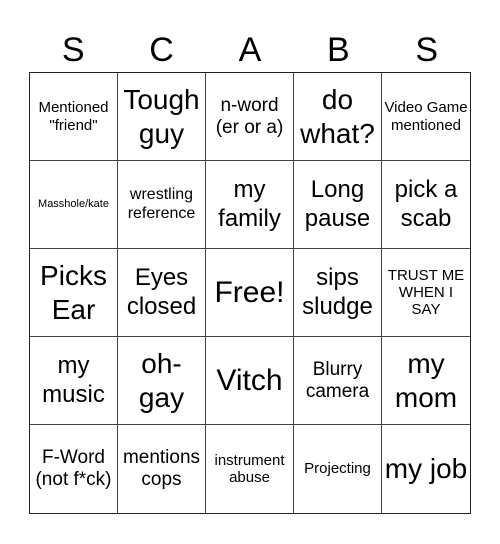 Image resolution: width=500 pixels, height=544 pixels. What do you see at coordinates (426, 205) in the screenshot?
I see `bingo-cell: pick a scab` at bounding box center [426, 205].